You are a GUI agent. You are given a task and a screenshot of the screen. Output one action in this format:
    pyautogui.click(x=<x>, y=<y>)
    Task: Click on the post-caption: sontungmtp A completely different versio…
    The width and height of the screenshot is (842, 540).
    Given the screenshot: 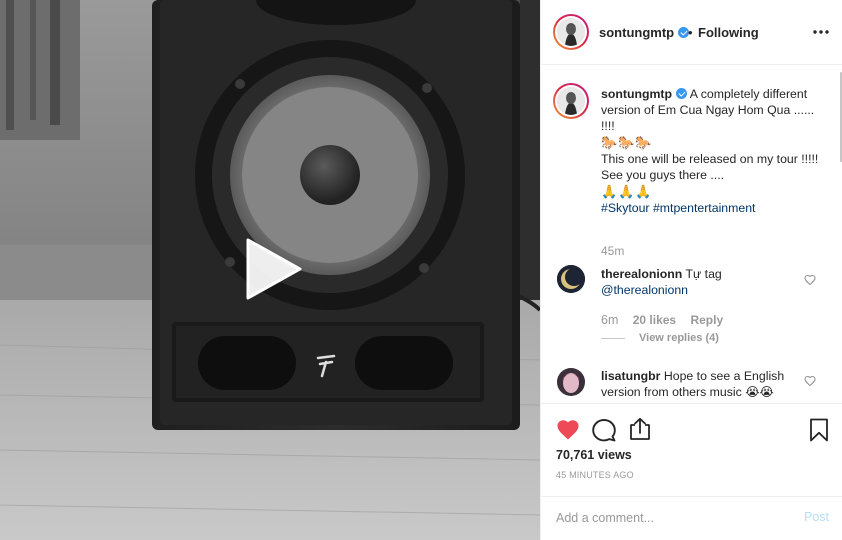 What is the action you would take?
    pyautogui.click(x=716, y=151)
    